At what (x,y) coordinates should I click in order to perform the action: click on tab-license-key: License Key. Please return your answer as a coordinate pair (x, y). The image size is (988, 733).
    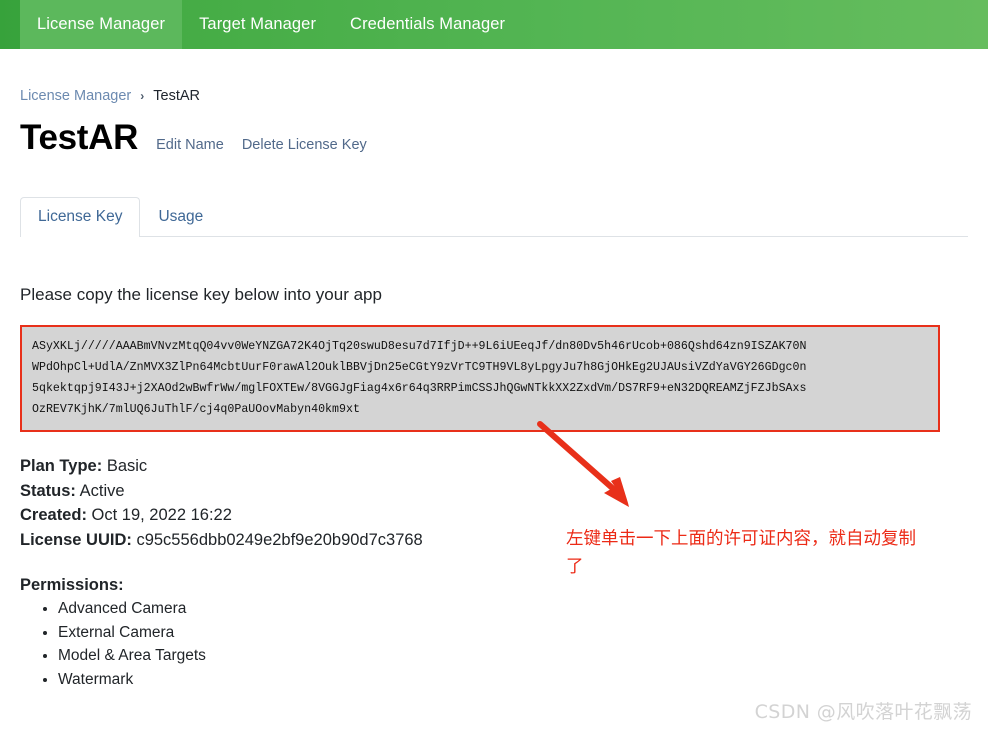
    Looking at the image, I should click on (80, 217).